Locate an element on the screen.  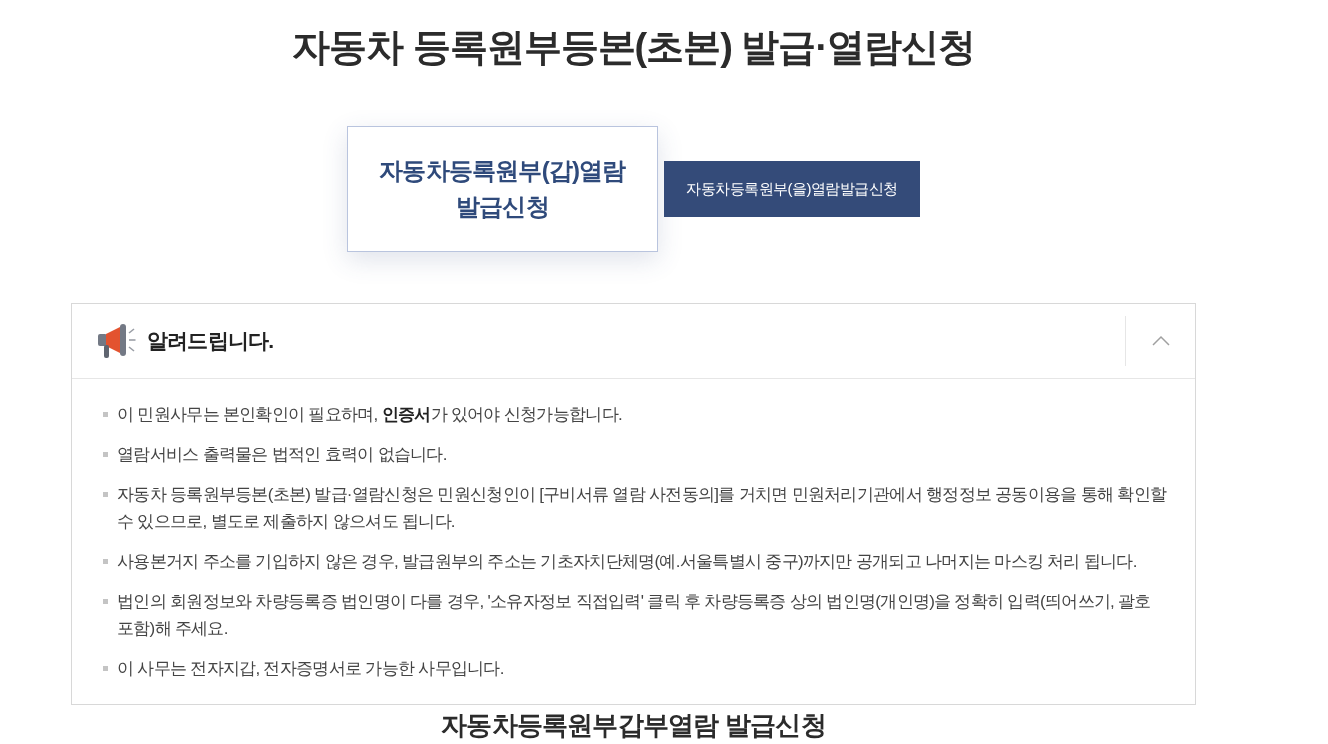
tab: 자동차등록원부(을)열람발급신청 is located at coordinates (792, 189).